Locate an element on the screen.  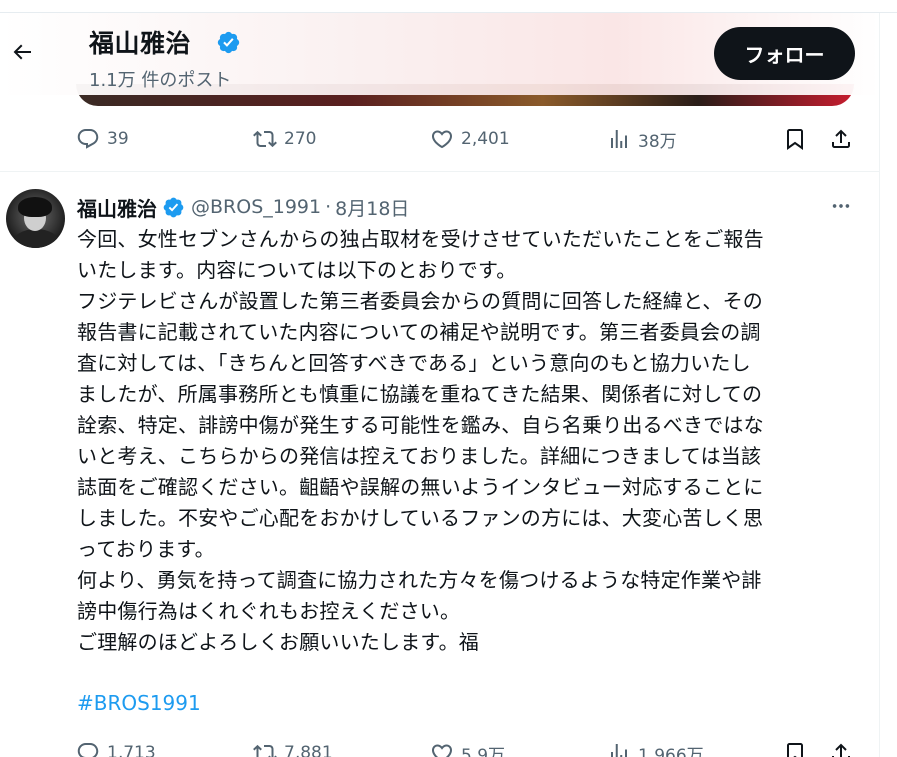
tweet-actions: 1,713 7,881 5.9万 1,966万 is located at coordinates (466, 747).